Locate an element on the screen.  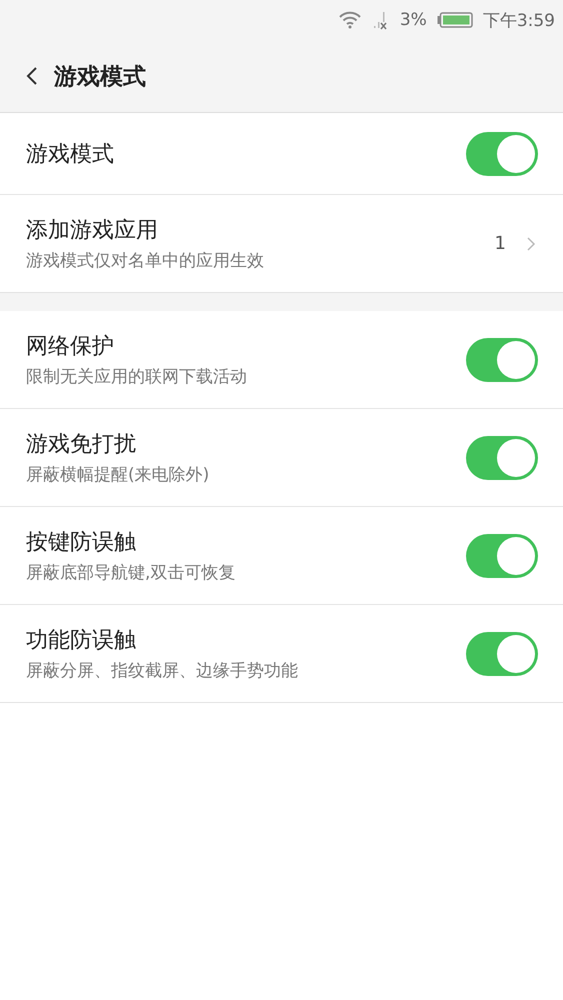
setting-description: 游戏模式仅对名单中的应用生效 is located at coordinates (145, 261).